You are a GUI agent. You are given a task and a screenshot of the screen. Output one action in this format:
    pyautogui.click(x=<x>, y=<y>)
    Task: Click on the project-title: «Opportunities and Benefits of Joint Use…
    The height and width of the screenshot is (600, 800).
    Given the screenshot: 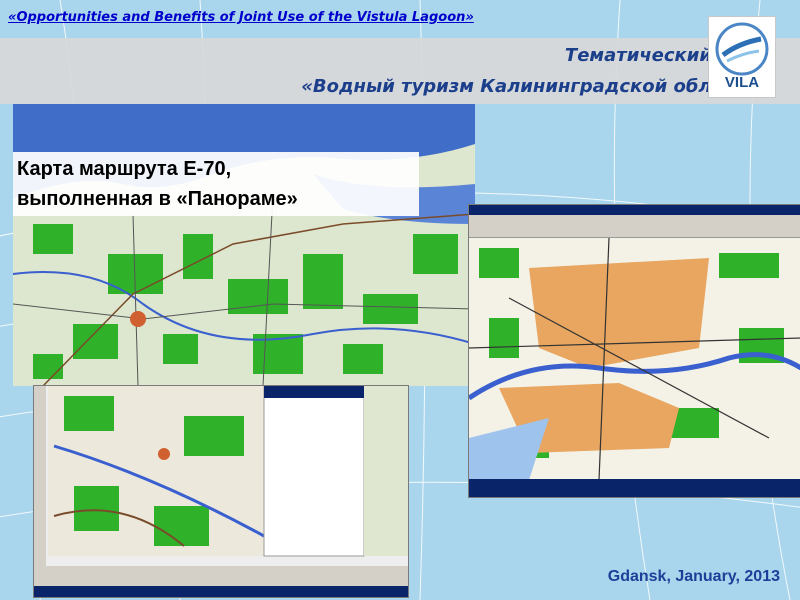 What is the action you would take?
    pyautogui.click(x=241, y=17)
    